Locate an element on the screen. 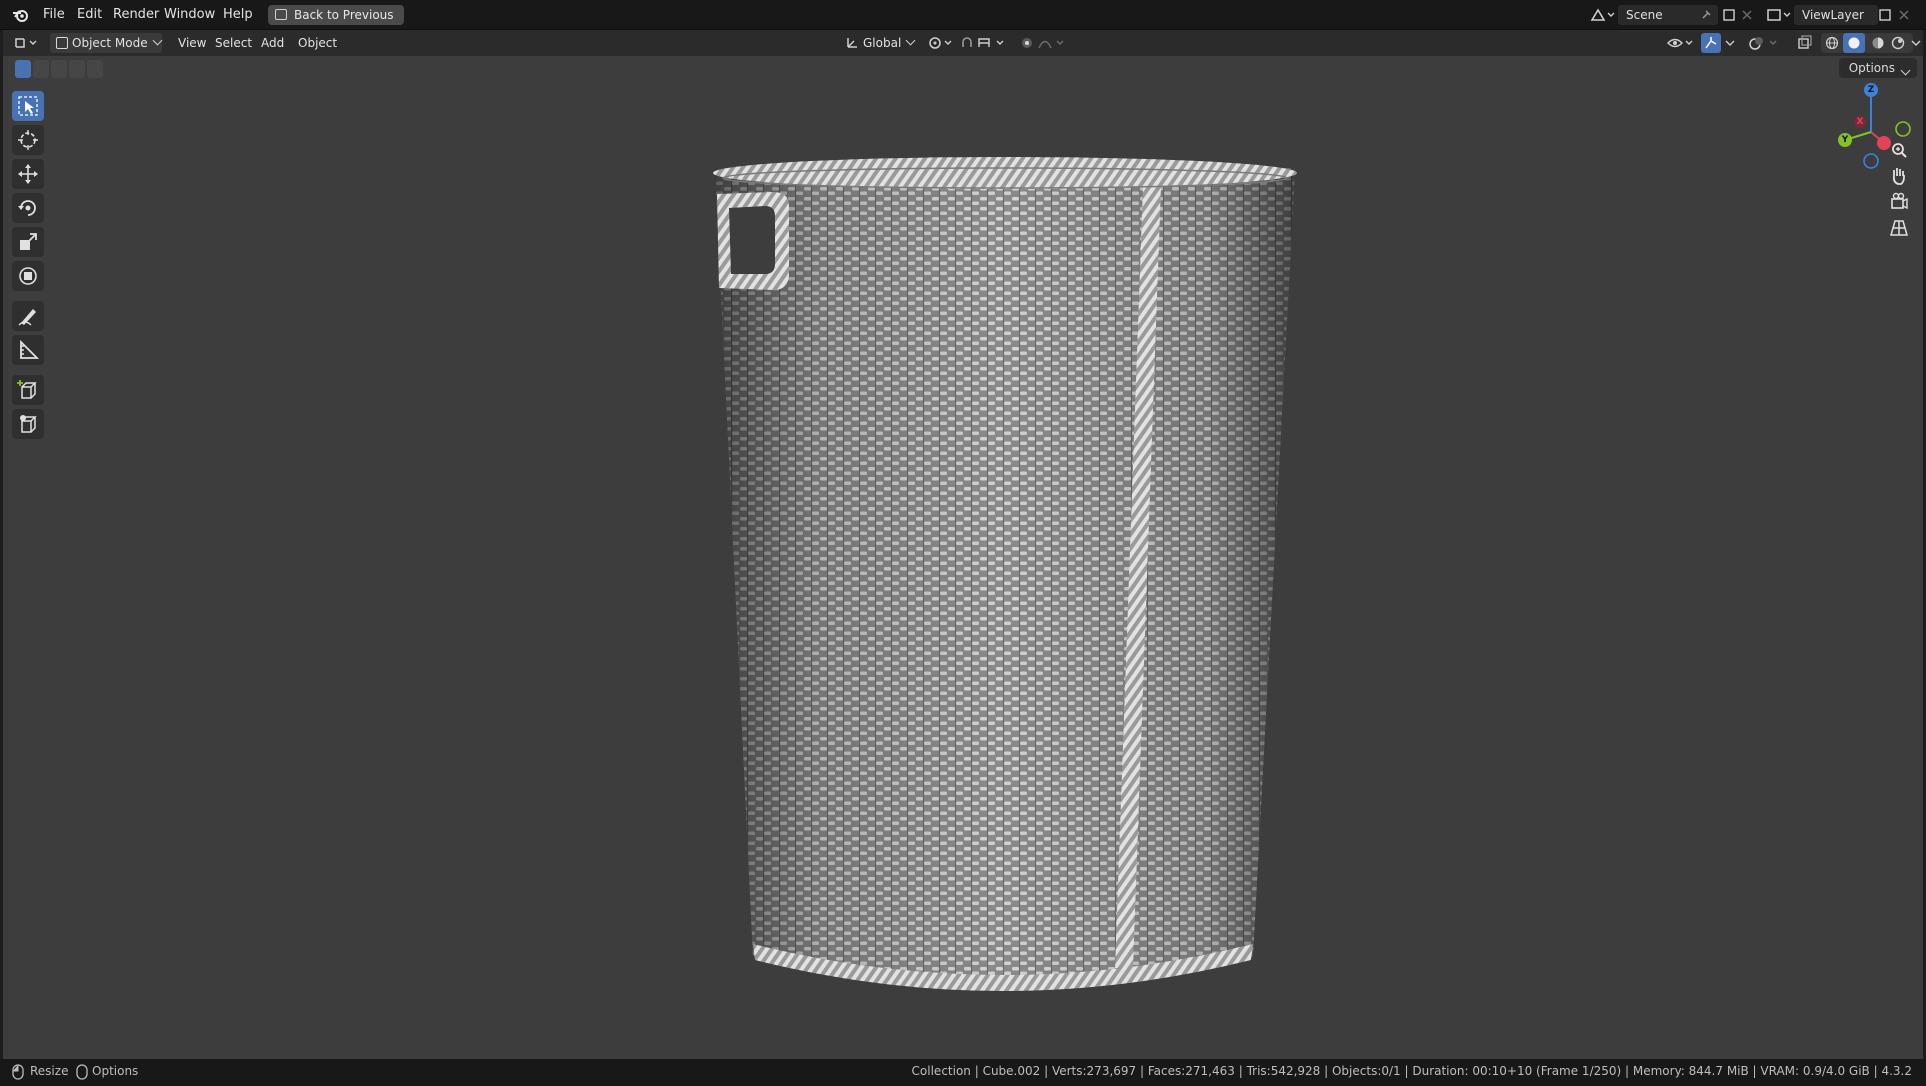  zoom-button is located at coordinates (1899, 150).